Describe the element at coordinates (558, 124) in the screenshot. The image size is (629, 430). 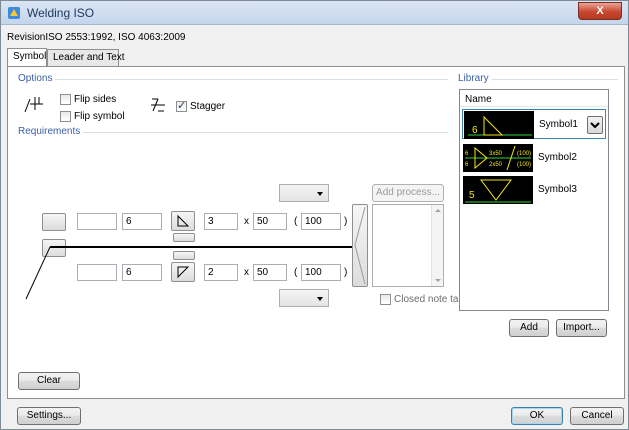
I see `library-item-label: Symbol1` at that location.